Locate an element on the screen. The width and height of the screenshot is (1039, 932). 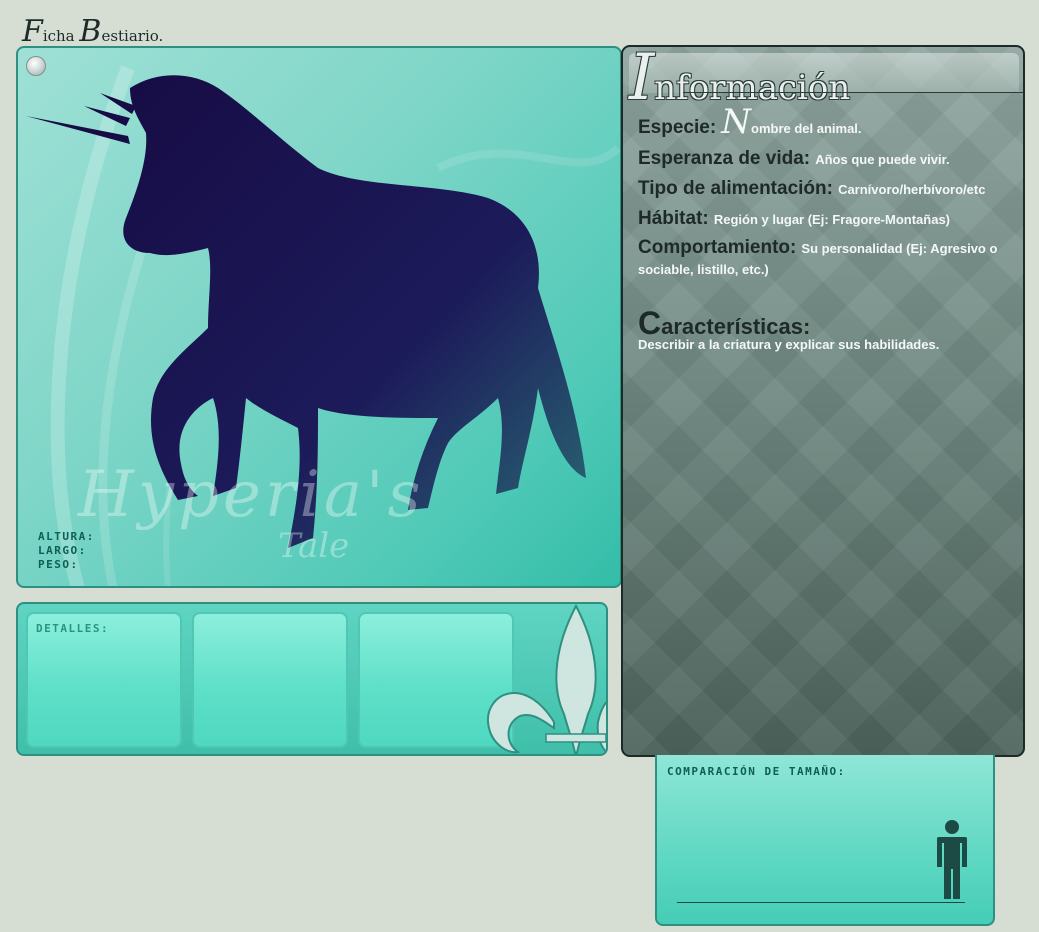
title-initial: F is located at coordinates (32, 31).